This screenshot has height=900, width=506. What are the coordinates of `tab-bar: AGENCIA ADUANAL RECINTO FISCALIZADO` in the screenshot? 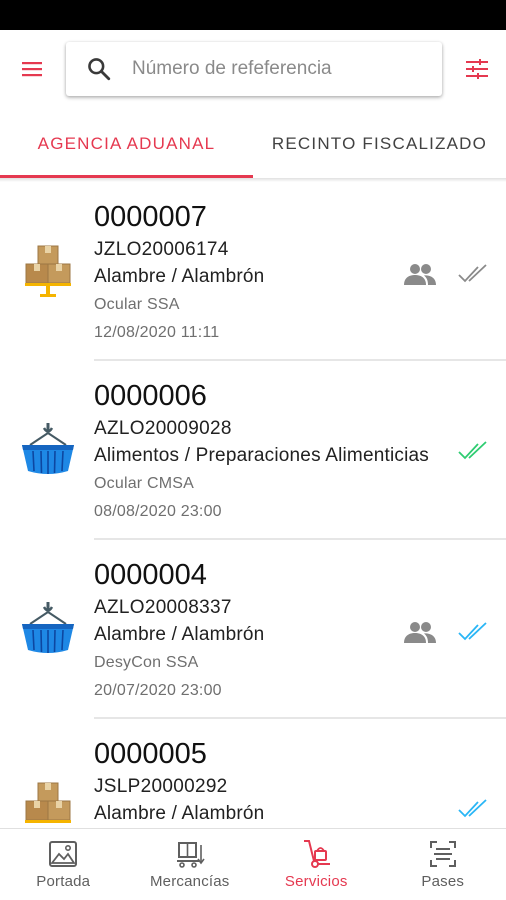 It's located at (253, 144).